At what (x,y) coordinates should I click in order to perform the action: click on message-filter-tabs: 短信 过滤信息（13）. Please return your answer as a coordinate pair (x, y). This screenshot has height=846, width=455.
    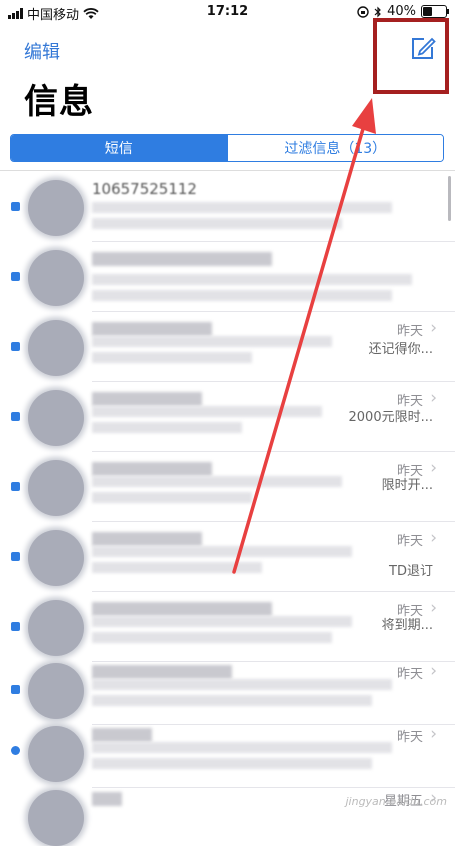
    Looking at the image, I should click on (227, 148).